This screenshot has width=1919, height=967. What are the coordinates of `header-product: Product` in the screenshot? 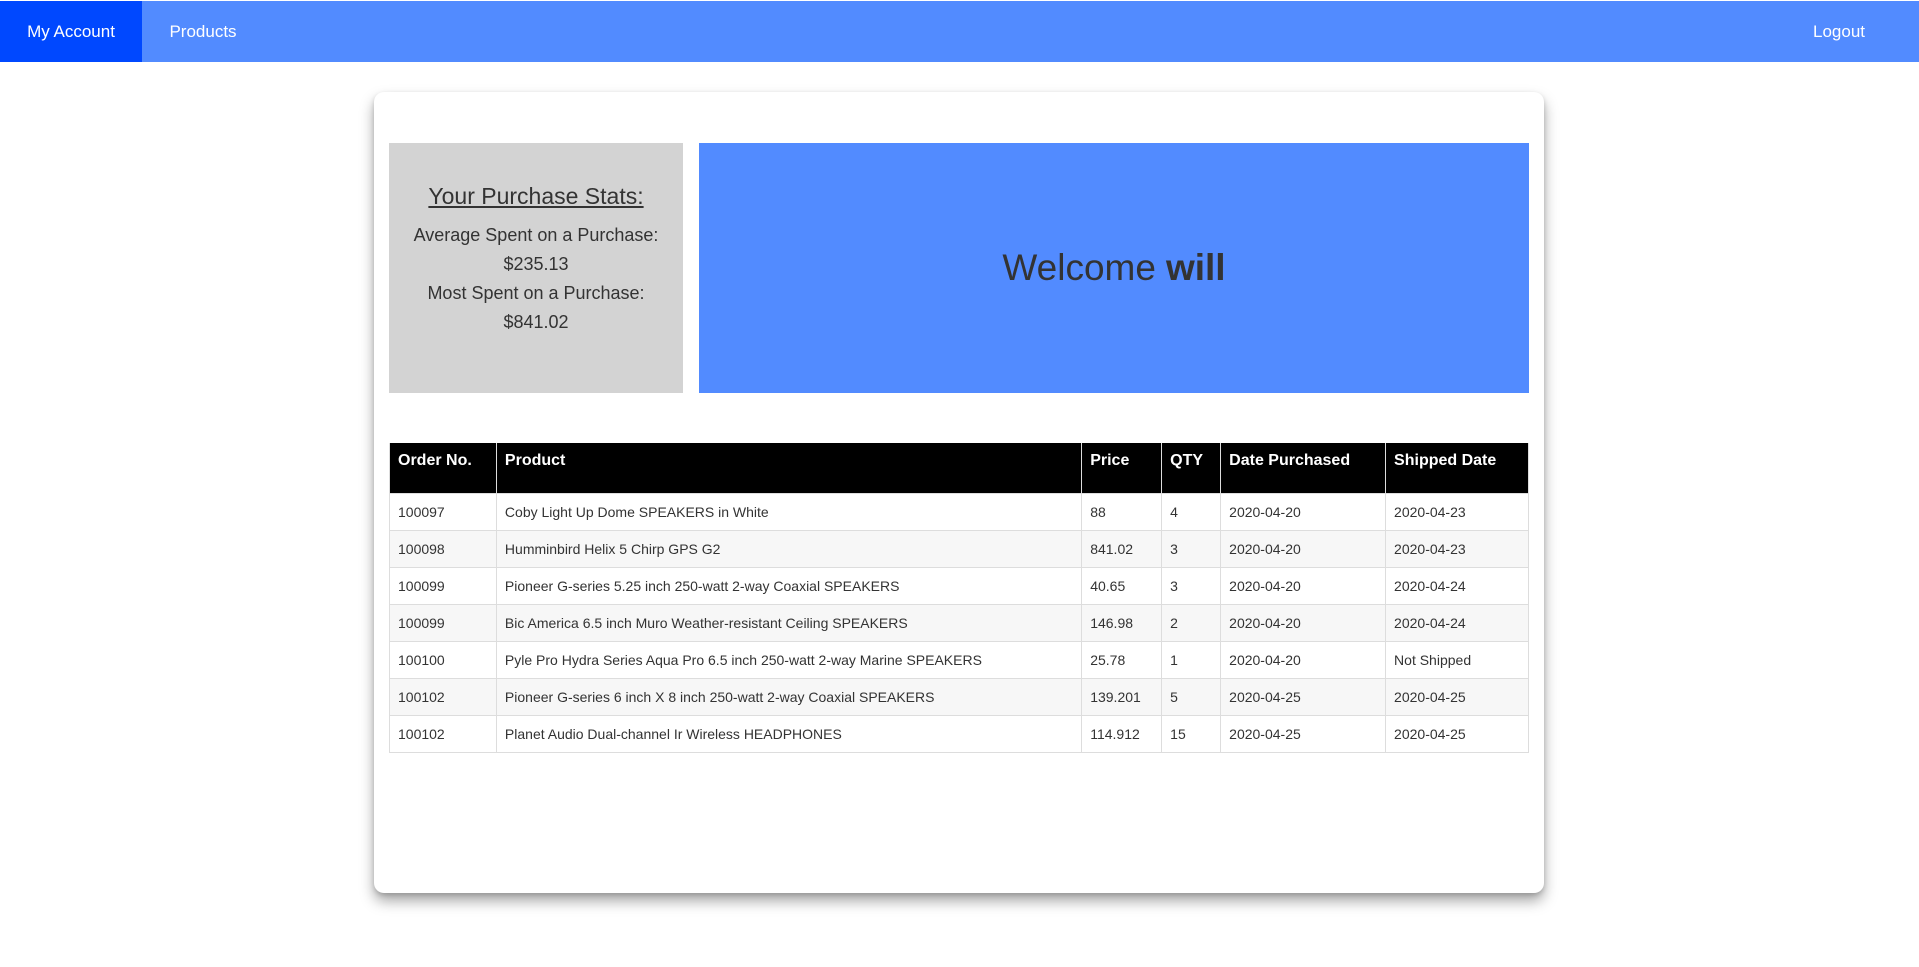 It's located at (789, 468).